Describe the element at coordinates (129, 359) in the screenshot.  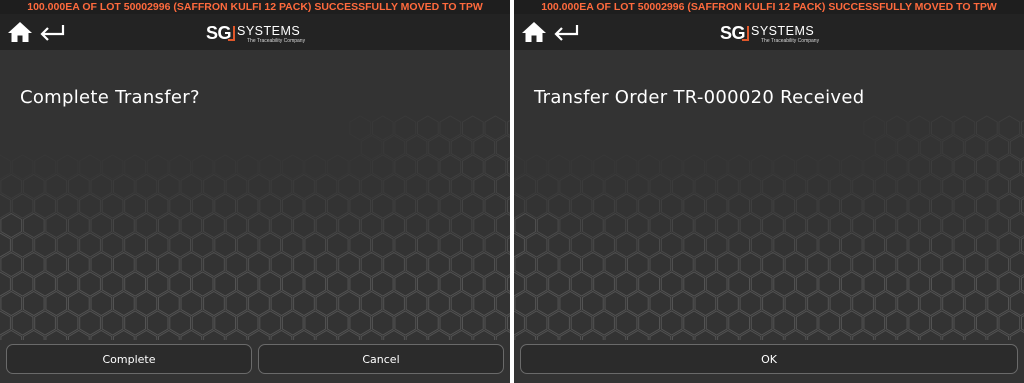
I see `complete-button: Complete` at that location.